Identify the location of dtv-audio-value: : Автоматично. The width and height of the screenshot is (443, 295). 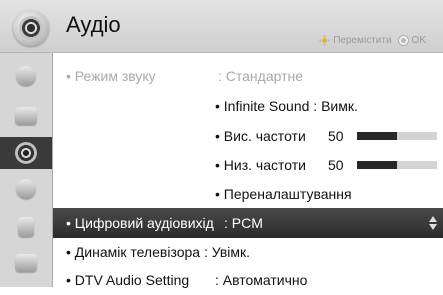
(261, 280).